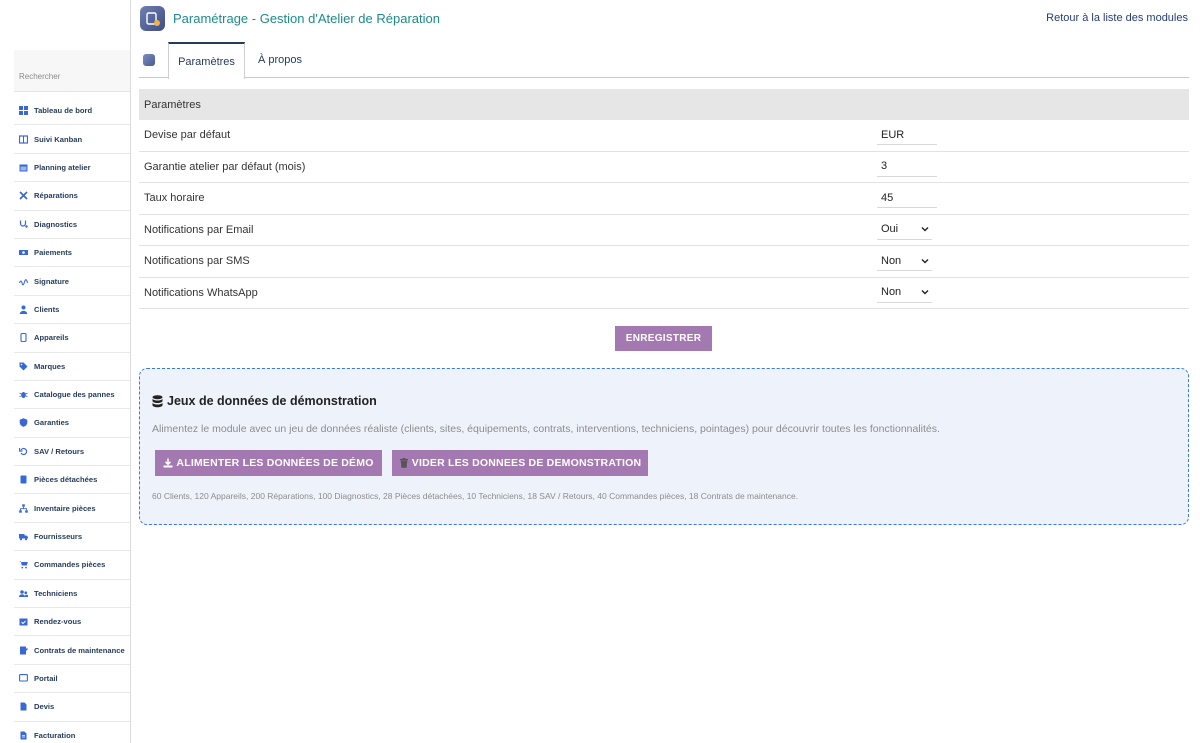 The image size is (1200, 743). Describe the element at coordinates (55, 735) in the screenshot. I see `sidebar-item-label: Facturation` at that location.